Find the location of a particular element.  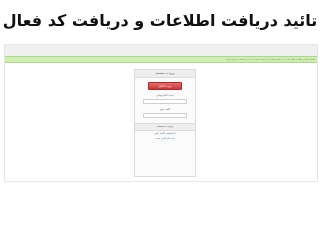

password-field is located at coordinates (165, 115).